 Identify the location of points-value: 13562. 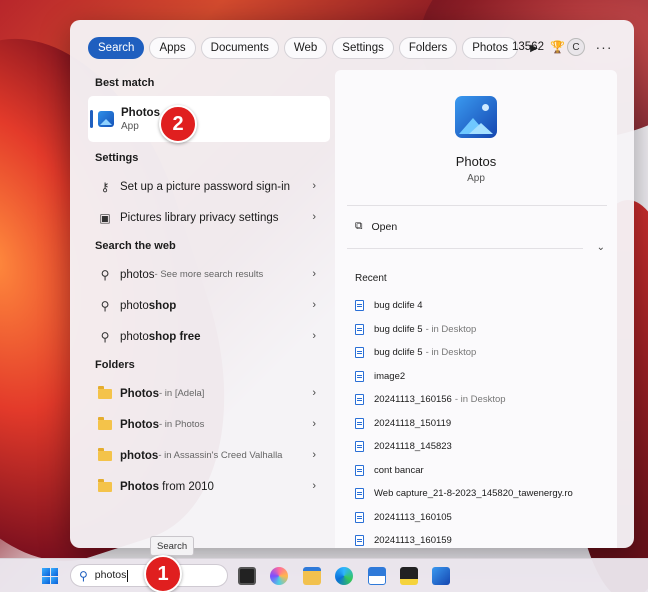
(528, 47).